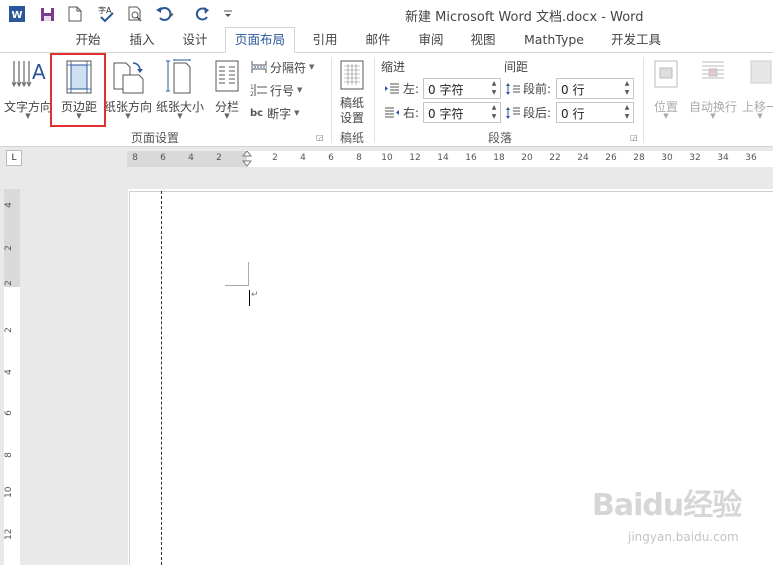  I want to click on margins-highlight-box, so click(78, 90).